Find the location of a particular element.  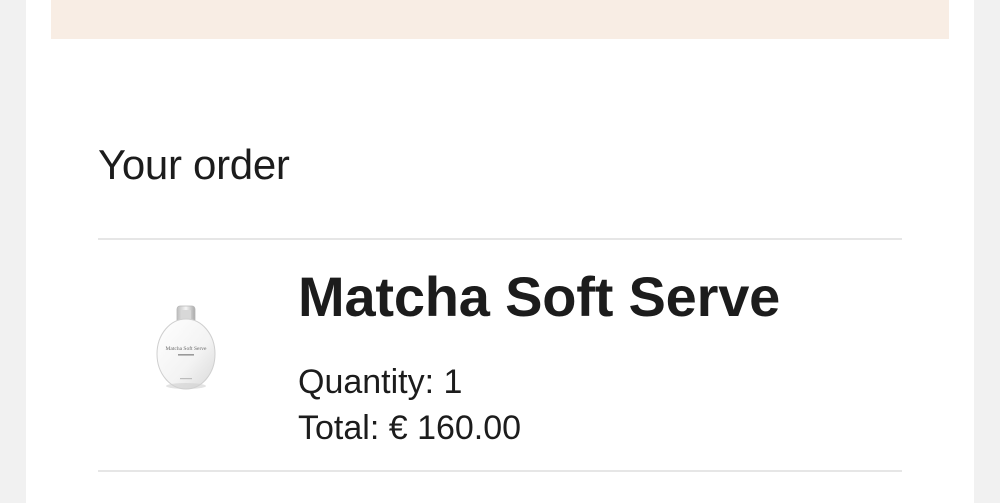

divider-top is located at coordinates (500, 239).